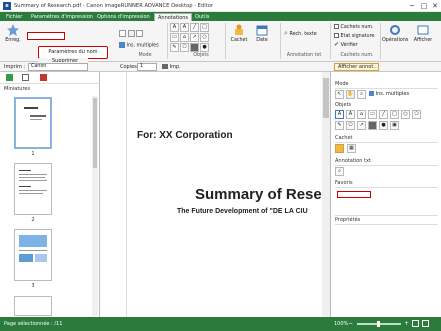  Describe the element at coordinates (350, 324) in the screenshot. I see `zoom-out-icon: −` at that location.